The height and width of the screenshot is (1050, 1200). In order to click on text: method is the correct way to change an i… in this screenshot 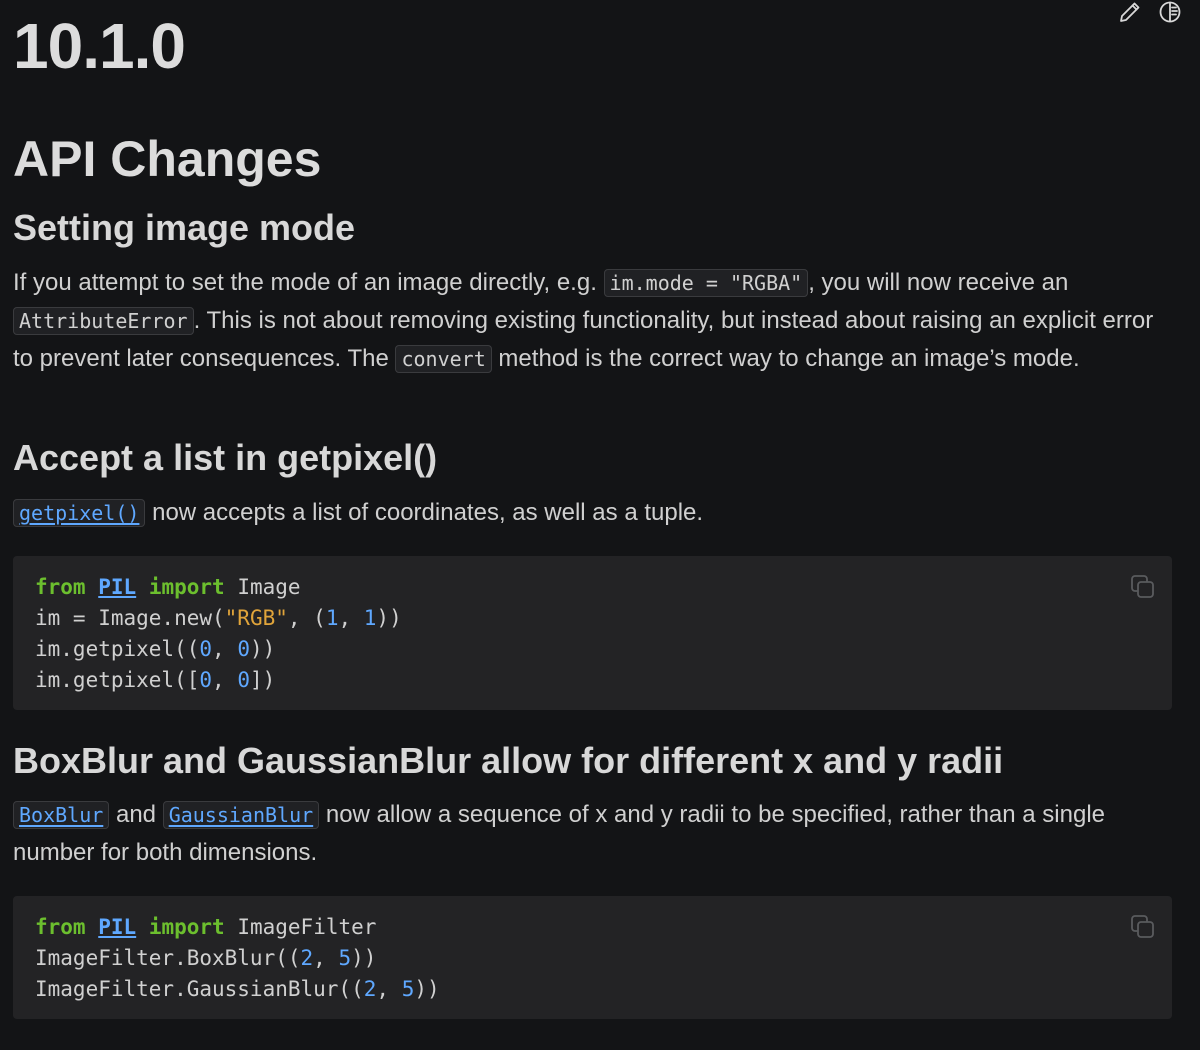, I will do `click(785, 358)`.